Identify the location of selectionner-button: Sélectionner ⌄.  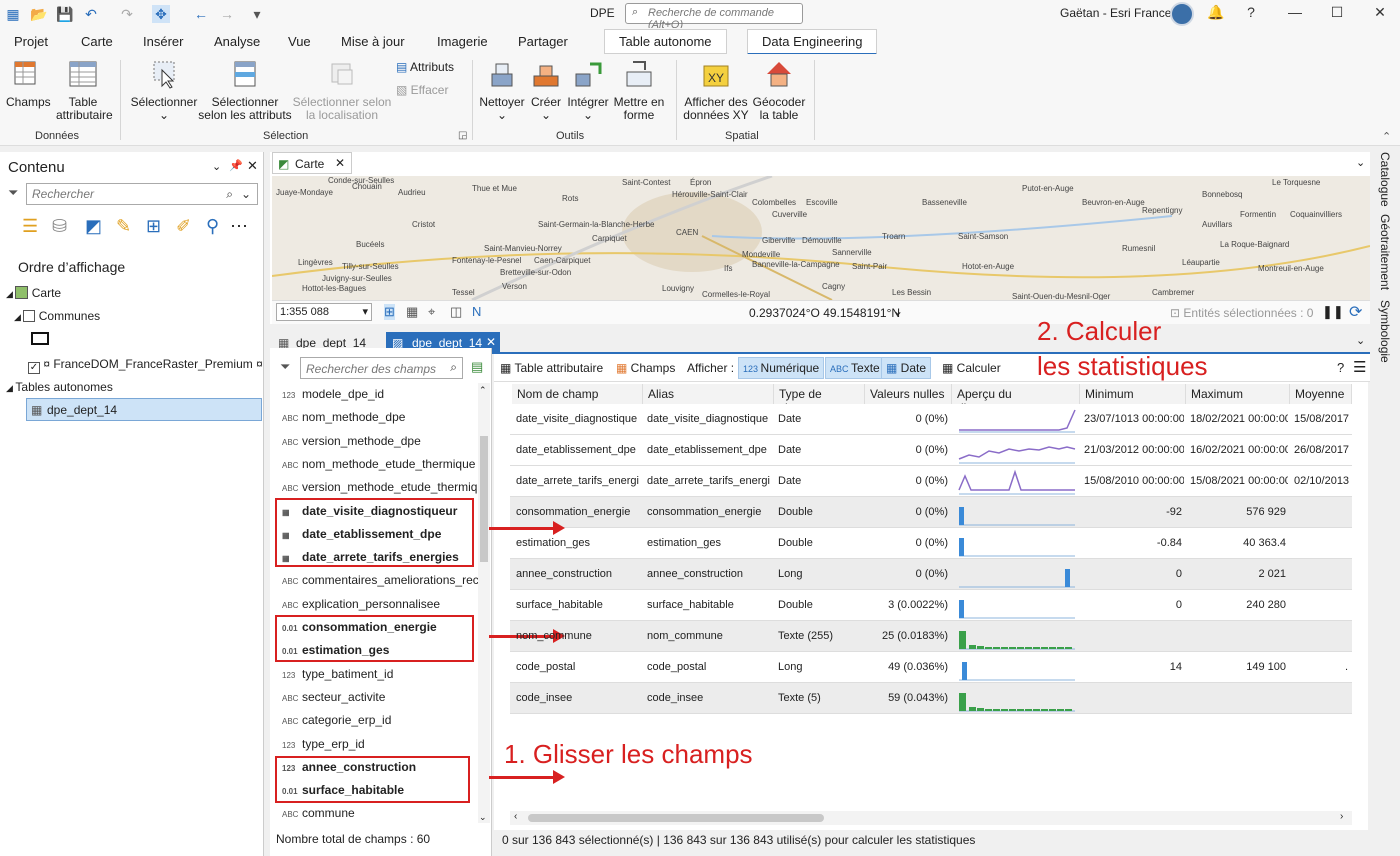
(164, 90).